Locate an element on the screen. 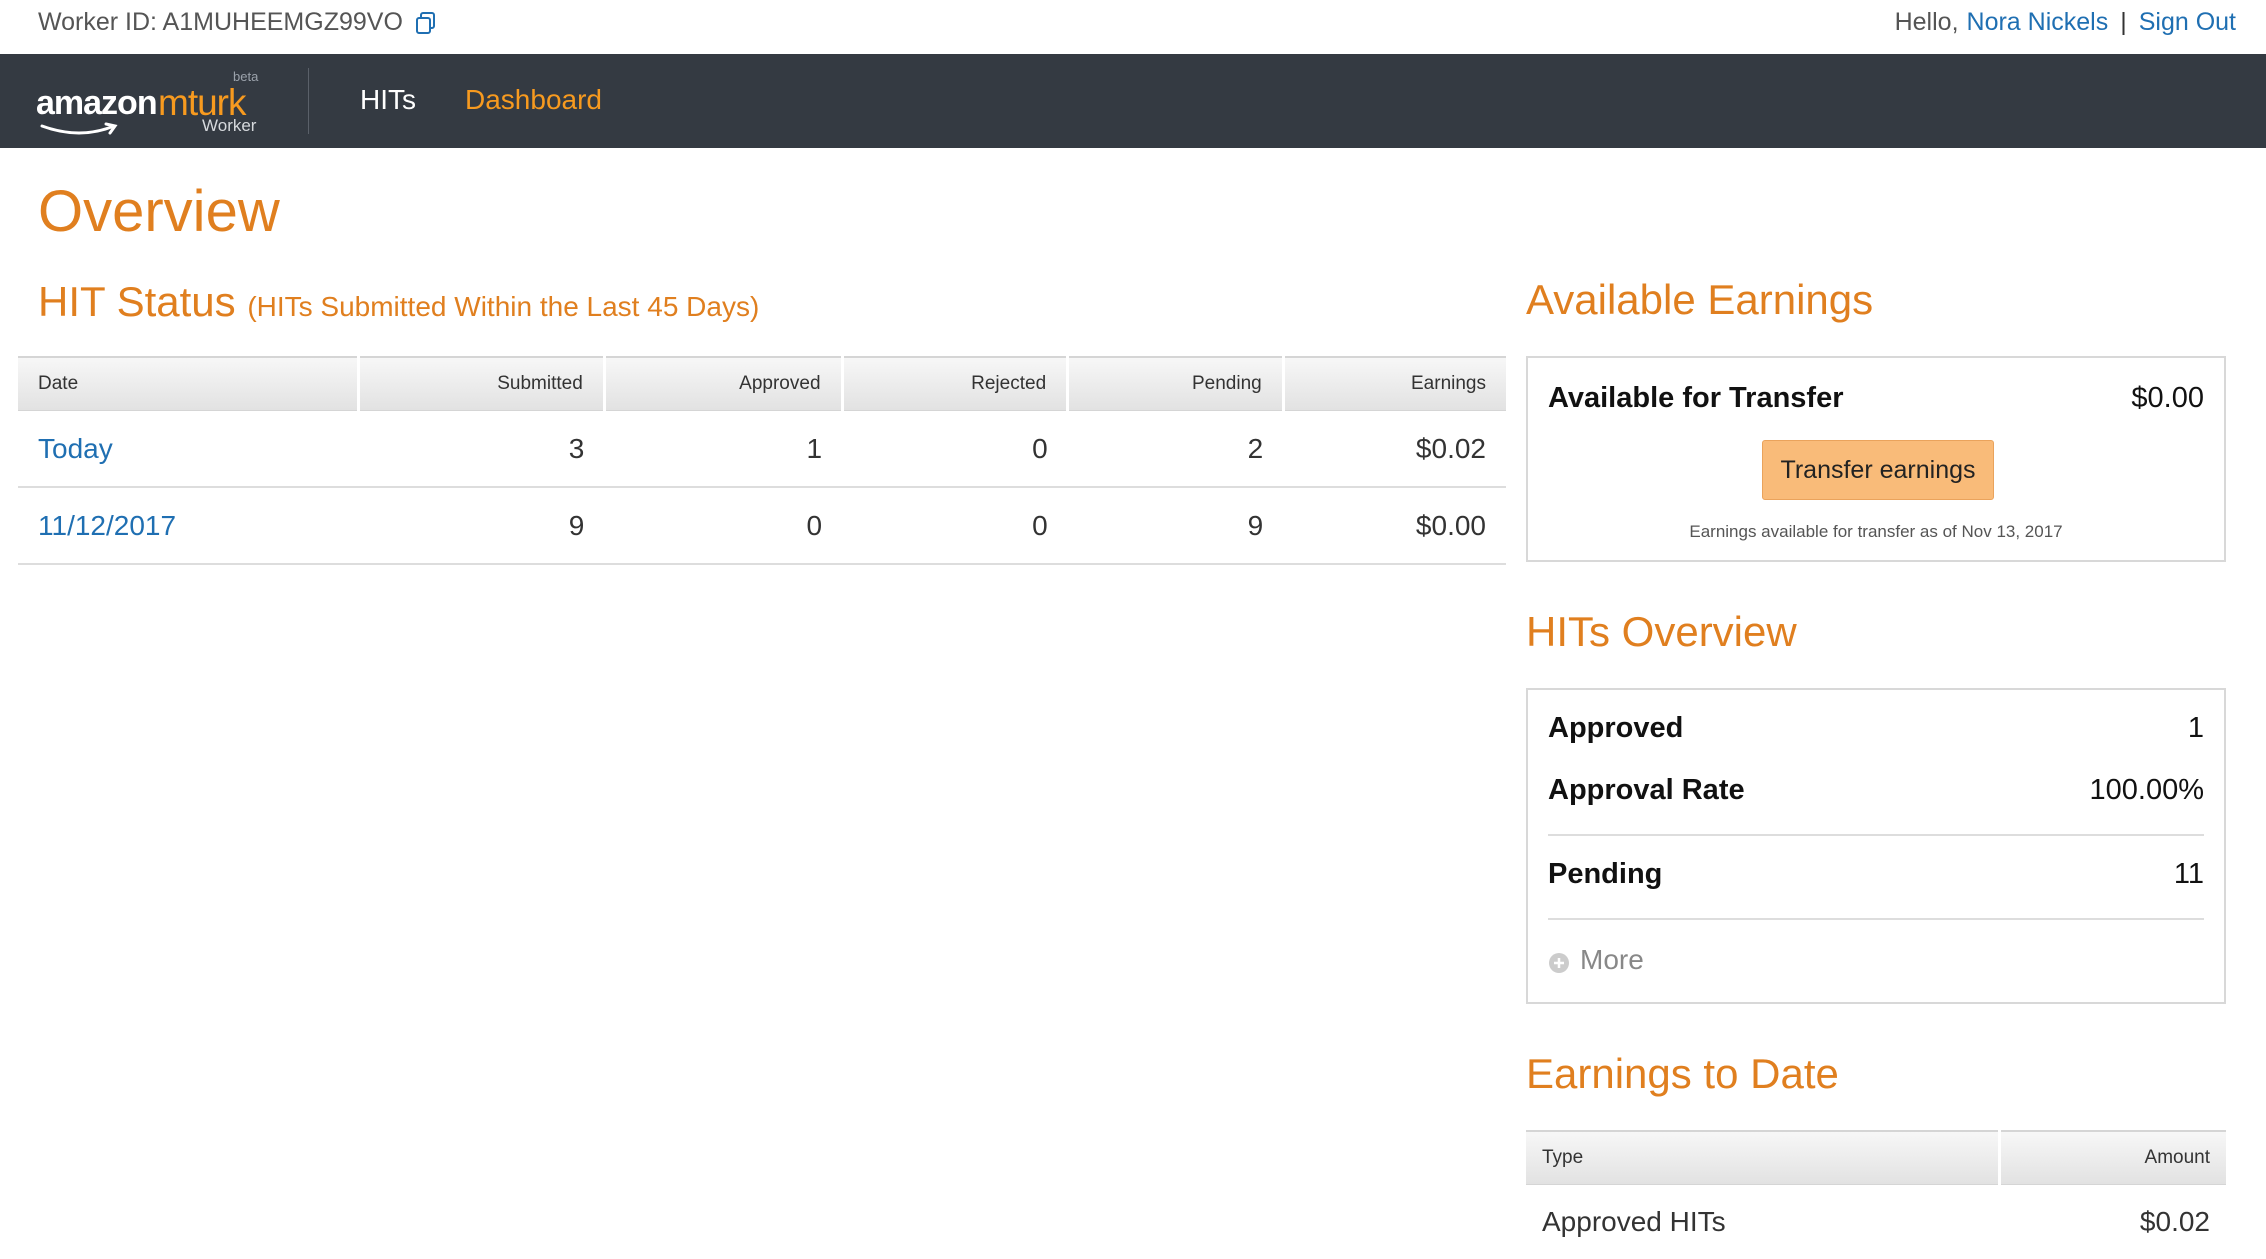 This screenshot has width=2266, height=1259. worker-id: Worker ID: A1MUHEEMGZ99VO is located at coordinates (238, 22).